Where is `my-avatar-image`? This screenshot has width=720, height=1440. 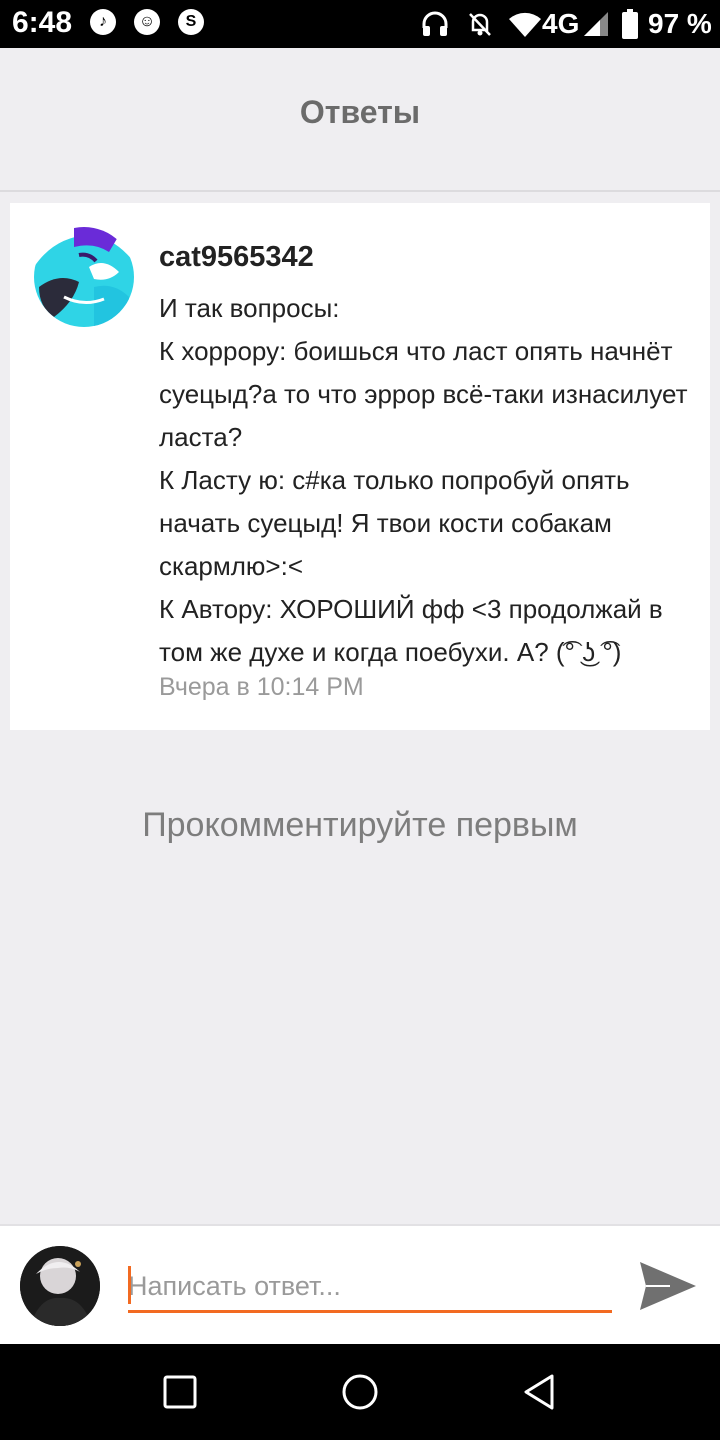 my-avatar-image is located at coordinates (60, 1286).